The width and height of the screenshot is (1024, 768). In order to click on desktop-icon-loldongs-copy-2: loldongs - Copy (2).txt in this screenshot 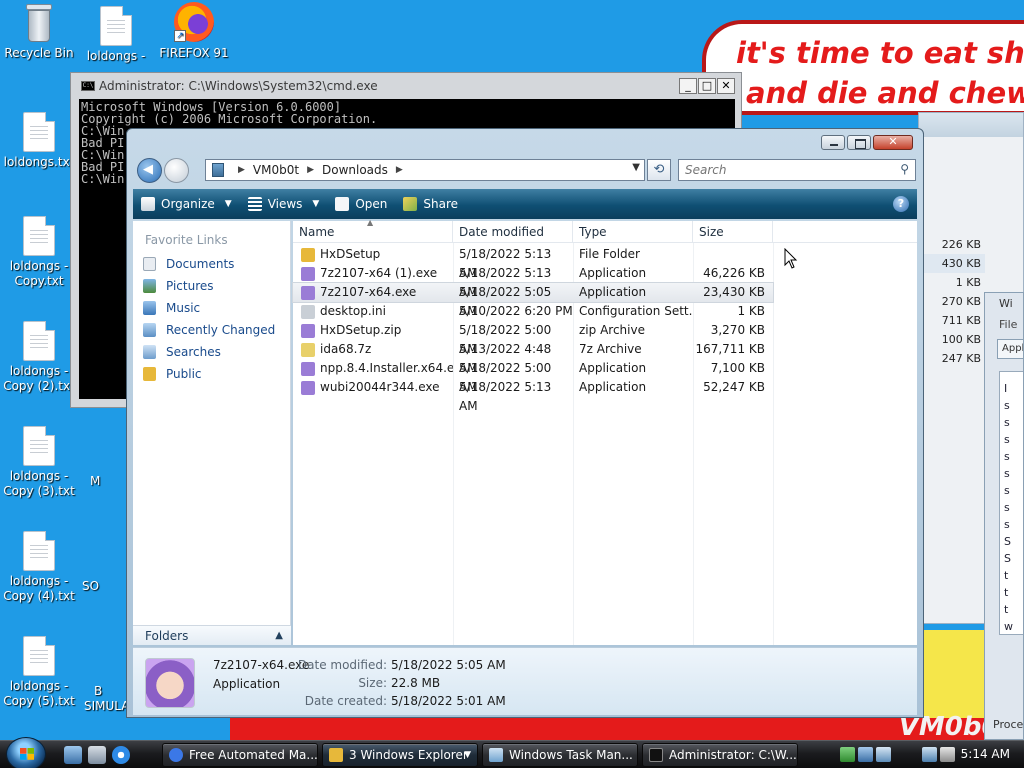, I will do `click(39, 357)`.